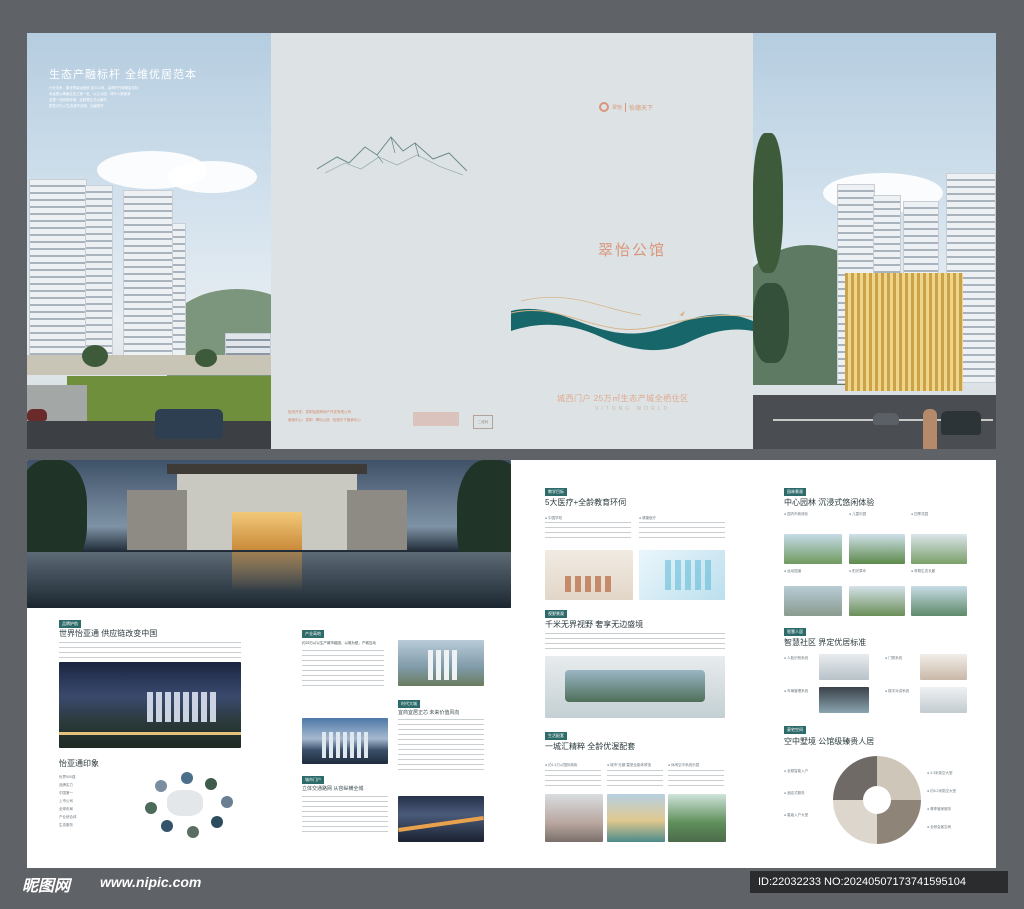 This screenshot has width=1024, height=909. Describe the element at coordinates (70, 624) in the screenshot. I see `brand-tag: 品牌护航` at that location.